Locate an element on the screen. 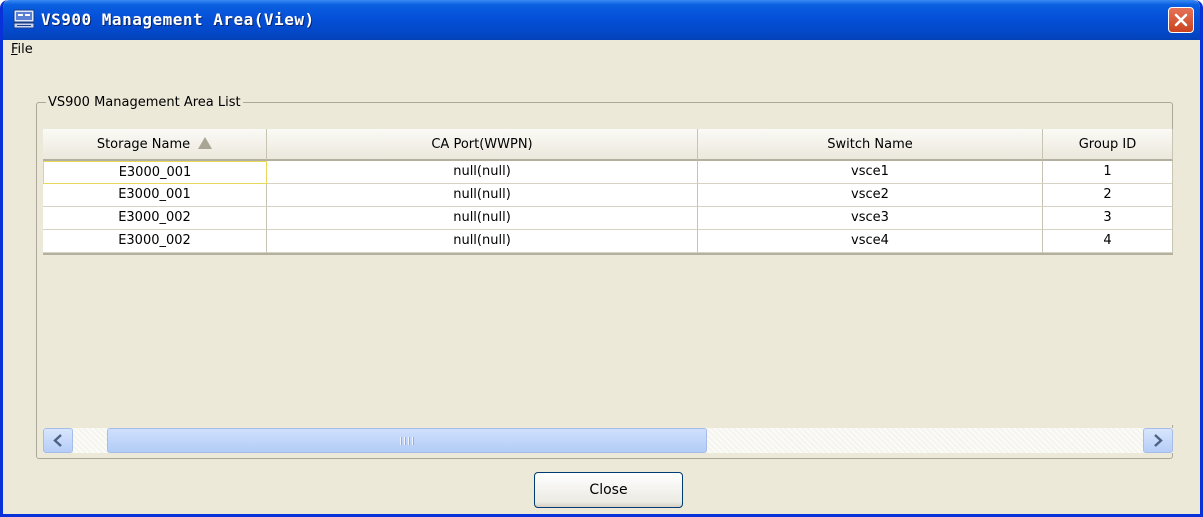 The image size is (1203, 517). grip-icon is located at coordinates (407, 441).